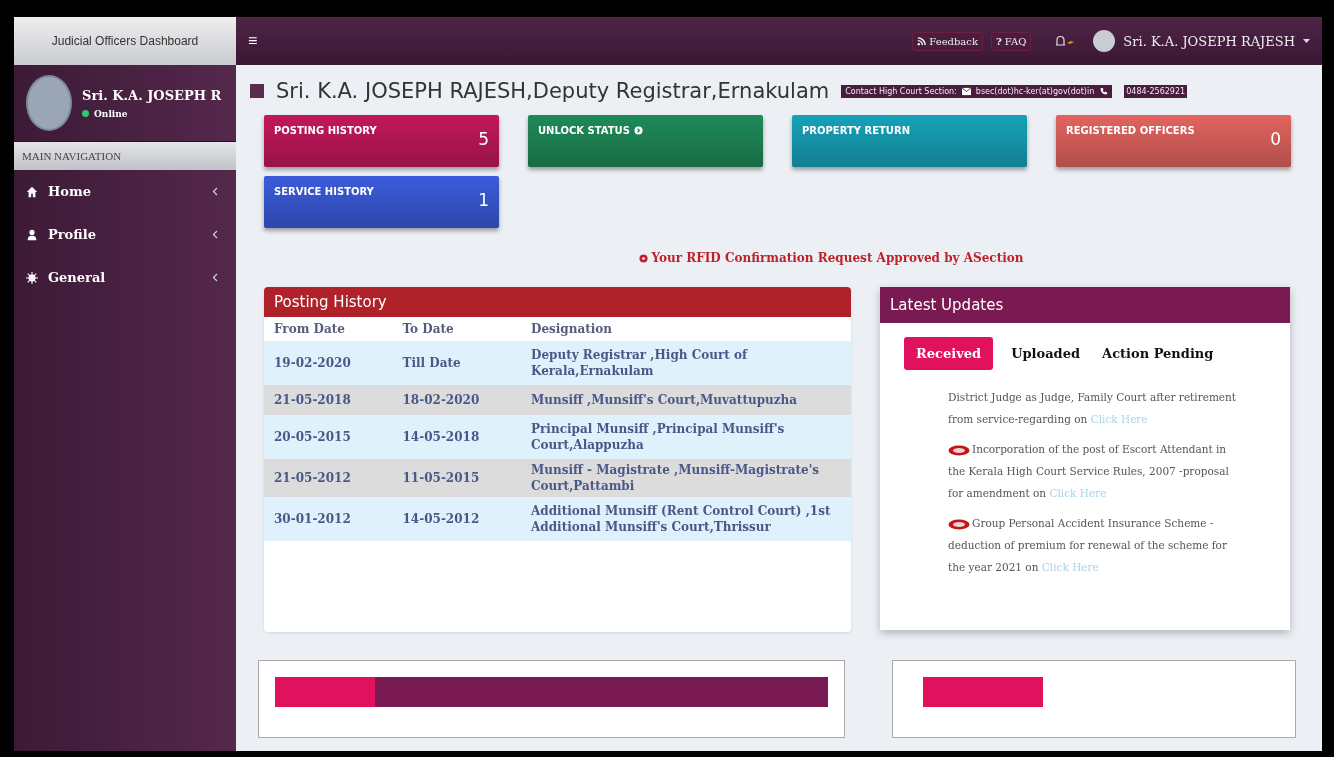 This screenshot has height=757, width=1334. What do you see at coordinates (686, 329) in the screenshot?
I see `column-header: Designation` at bounding box center [686, 329].